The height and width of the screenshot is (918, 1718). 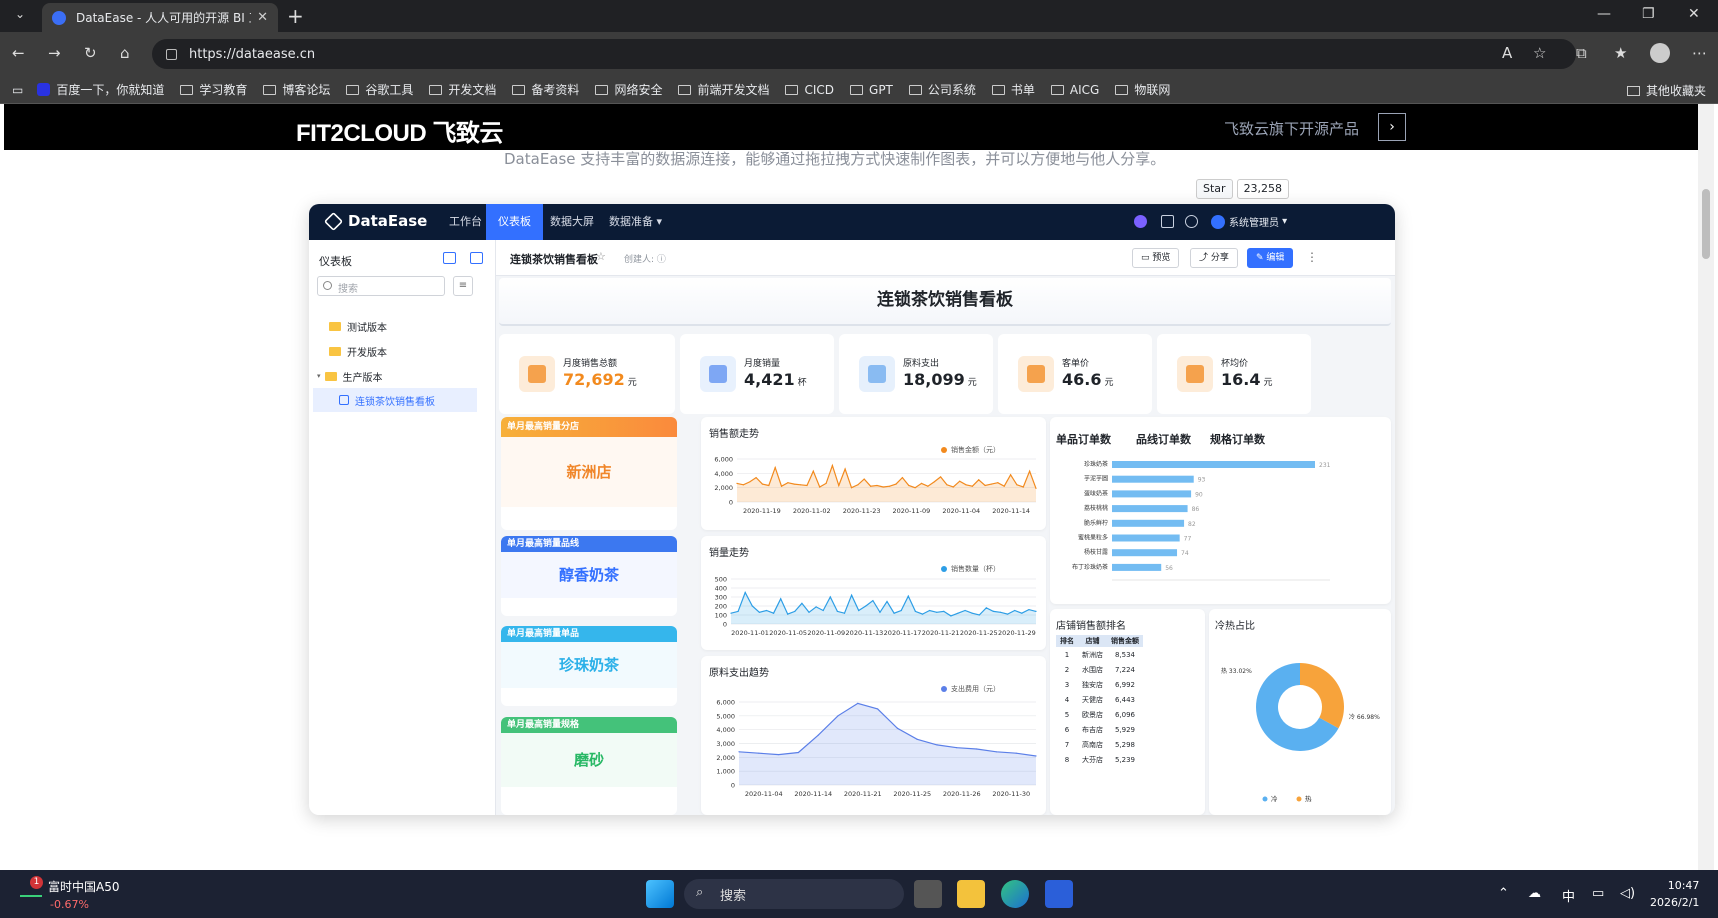 I want to click on table-cell: 6,992, so click(x=1125, y=684).